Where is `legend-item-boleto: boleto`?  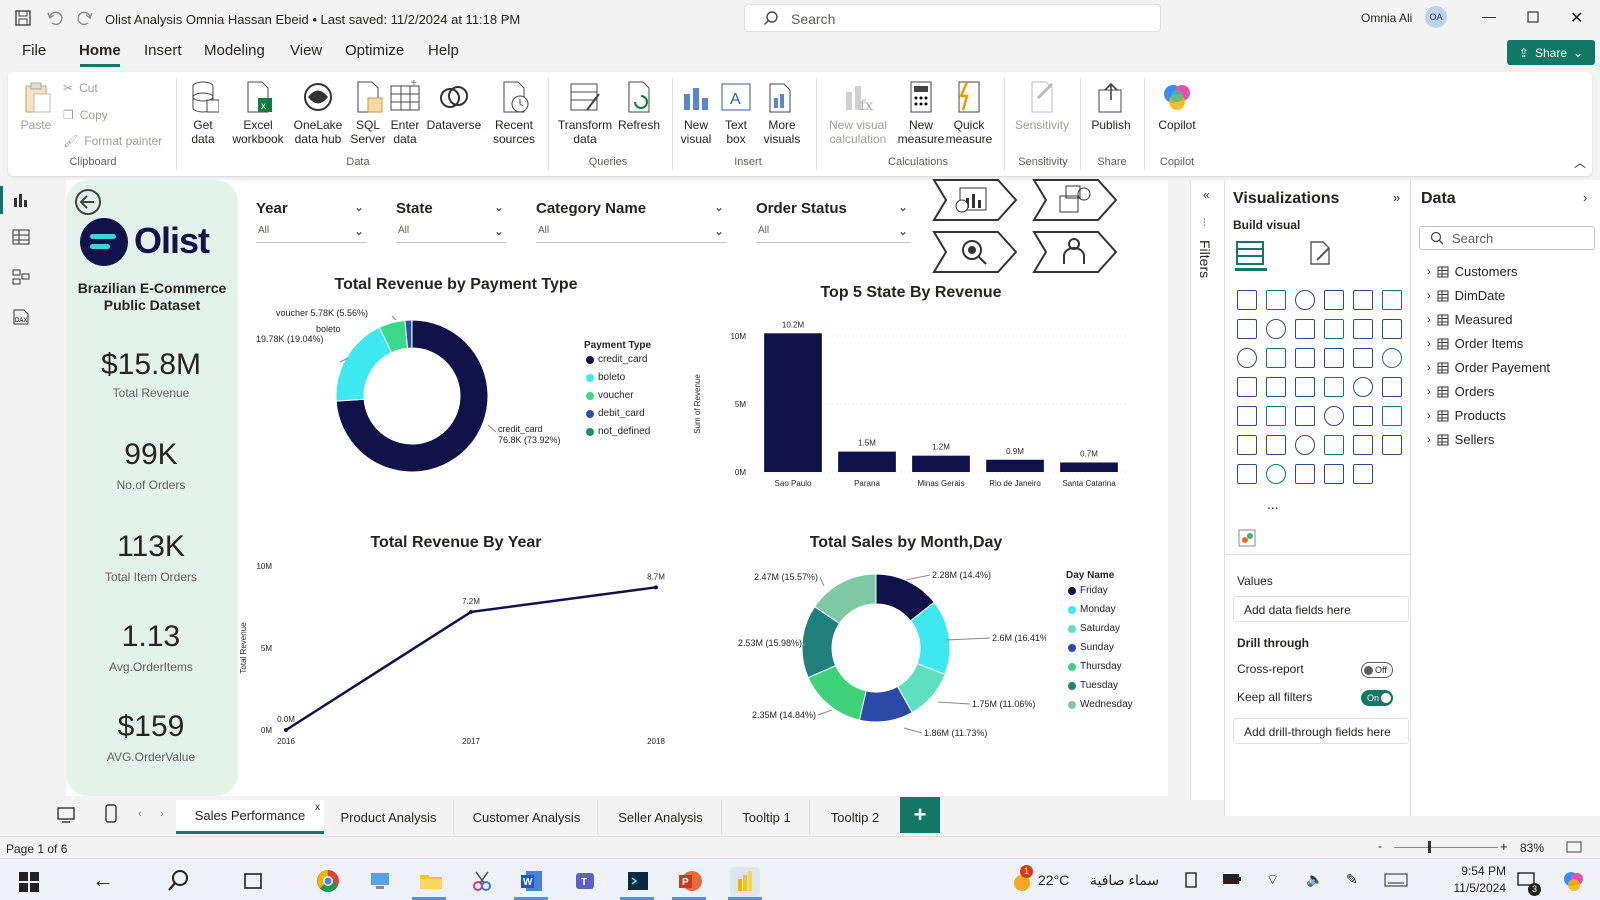
legend-item-boleto: boleto is located at coordinates (618, 377).